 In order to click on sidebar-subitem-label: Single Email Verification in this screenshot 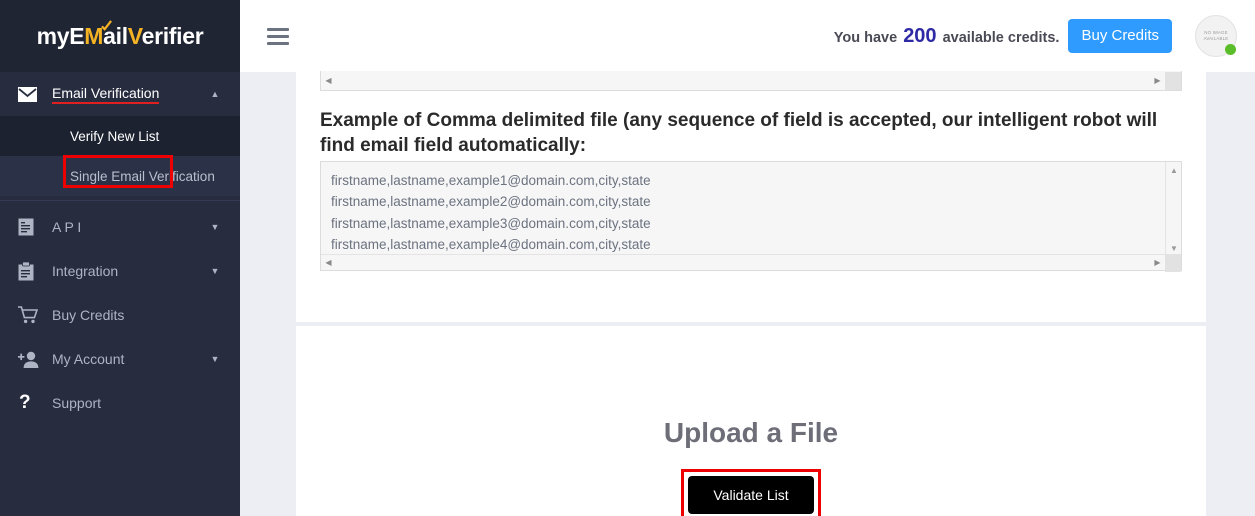, I will do `click(142, 176)`.